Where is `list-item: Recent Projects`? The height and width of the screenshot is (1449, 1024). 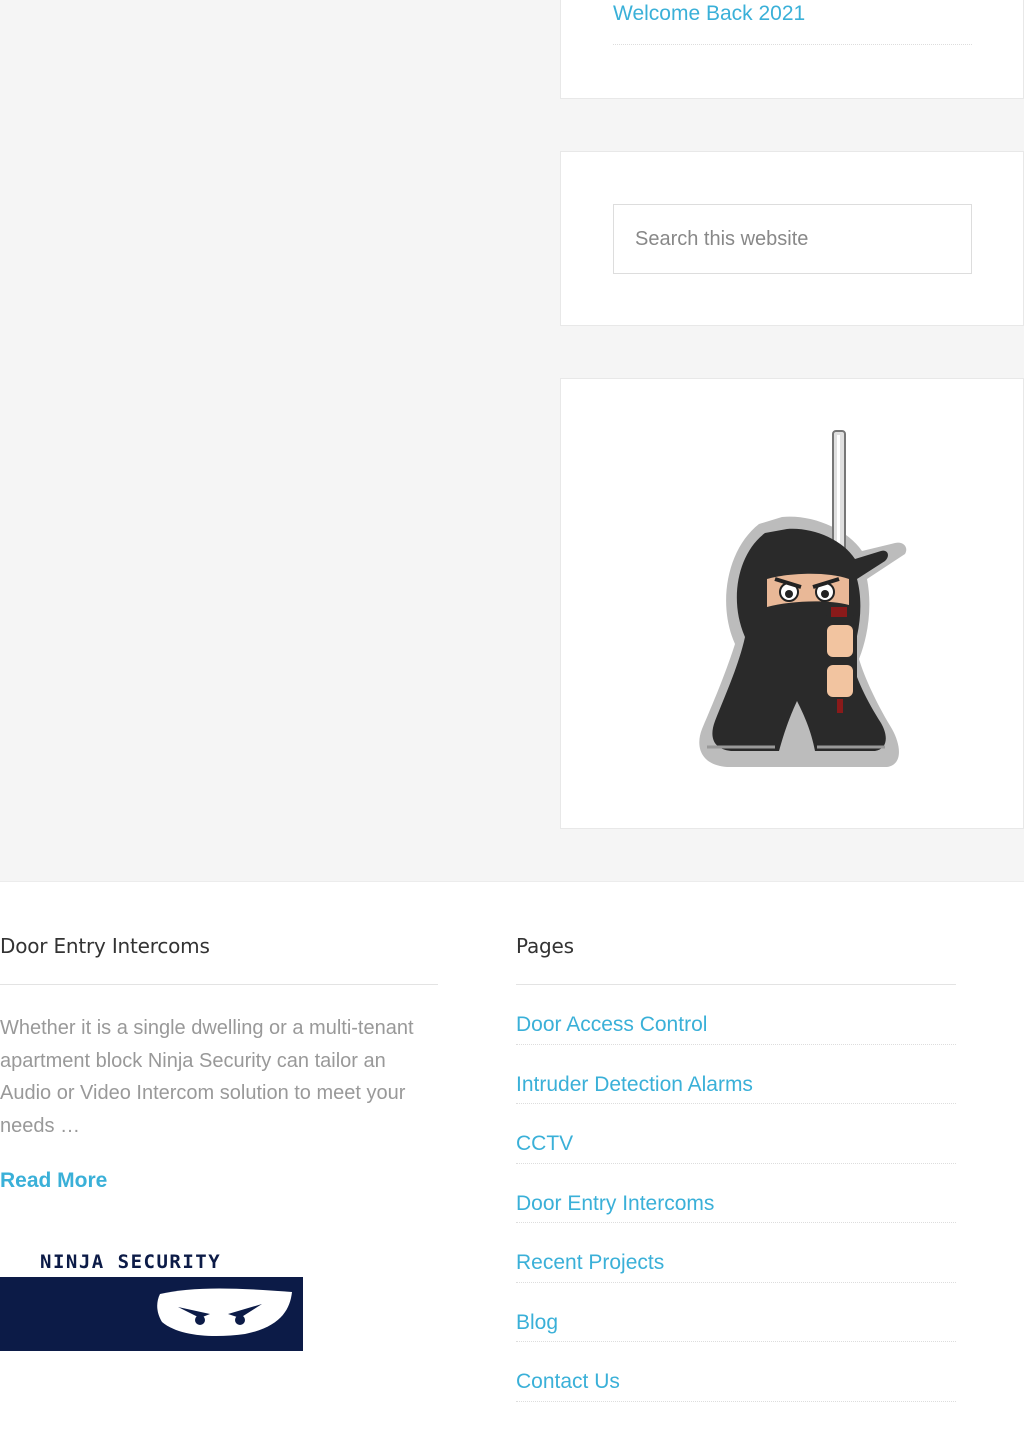 list-item: Recent Projects is located at coordinates (736, 1253).